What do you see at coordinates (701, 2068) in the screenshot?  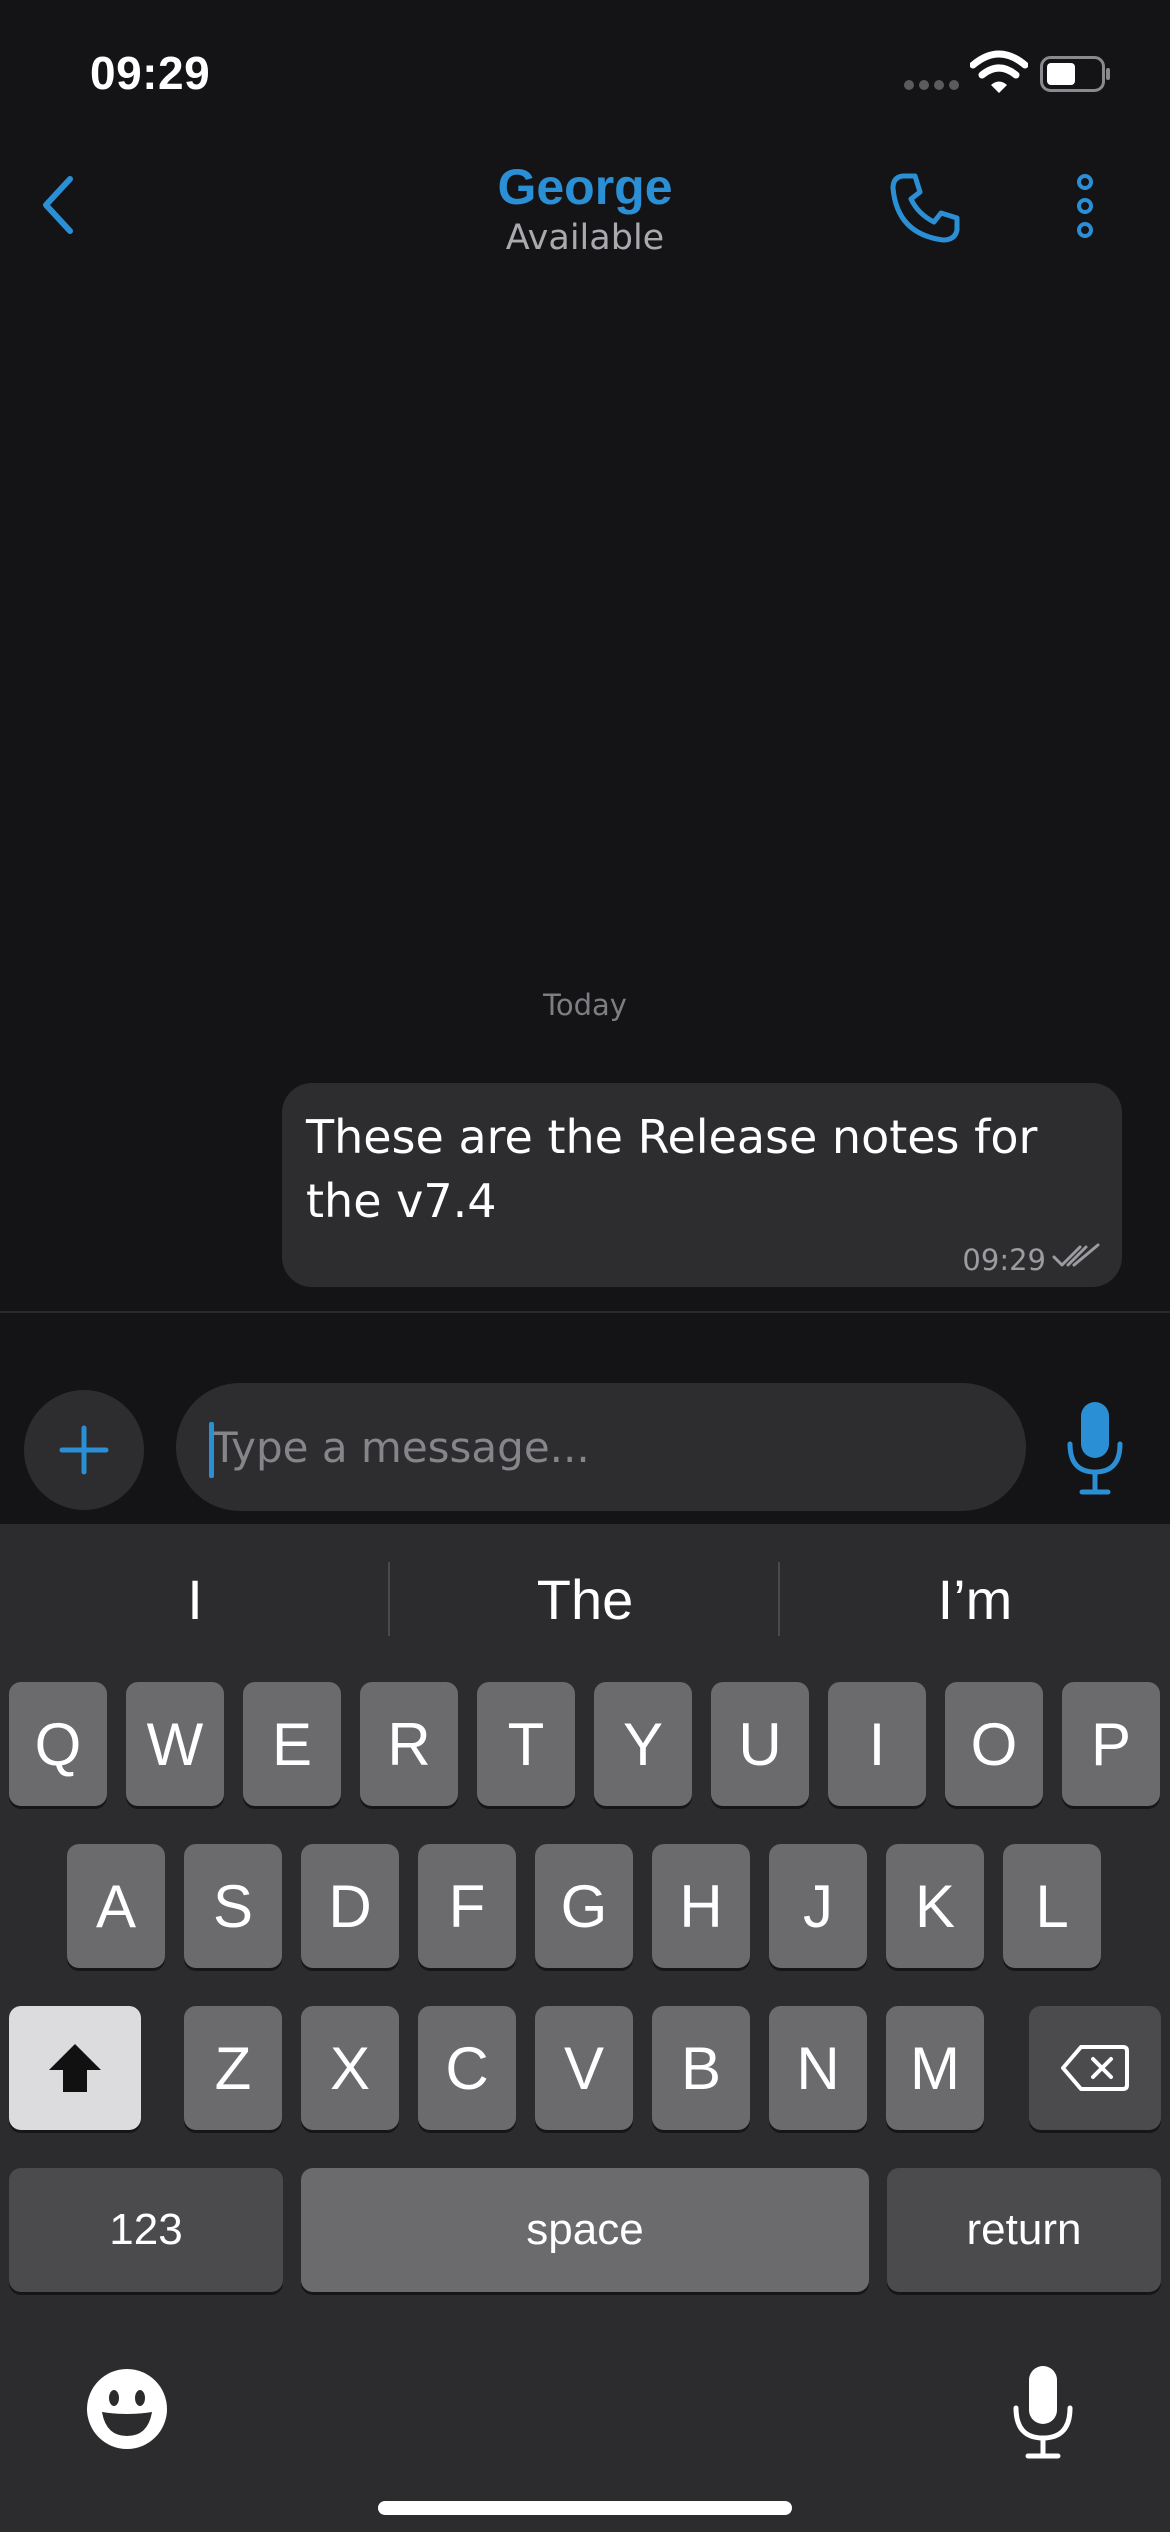 I see `key-b: B` at bounding box center [701, 2068].